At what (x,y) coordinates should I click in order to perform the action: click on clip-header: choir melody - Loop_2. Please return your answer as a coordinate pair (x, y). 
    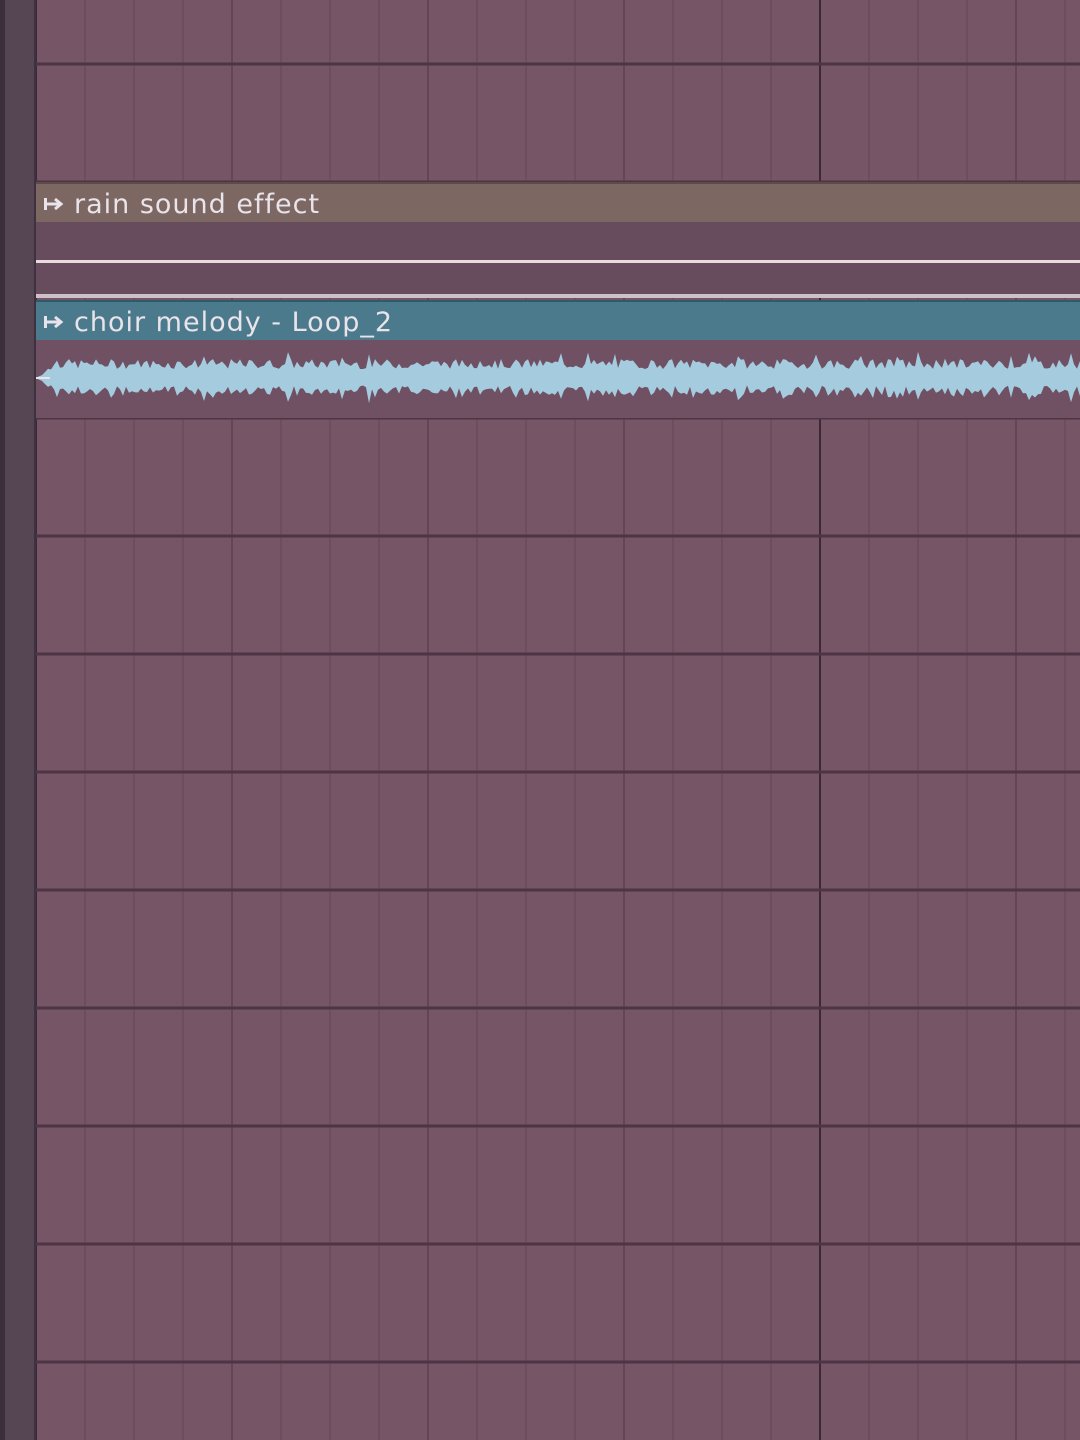
    Looking at the image, I should click on (558, 321).